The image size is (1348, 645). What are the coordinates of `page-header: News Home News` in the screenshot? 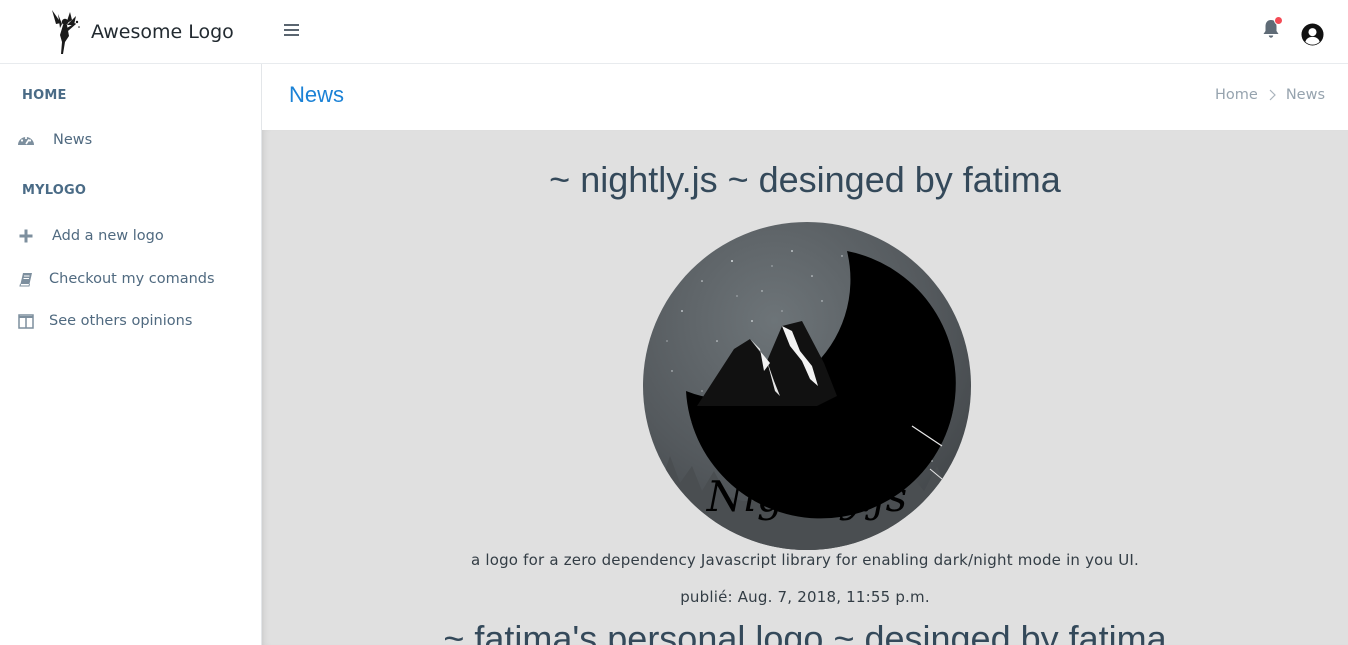 It's located at (805, 97).